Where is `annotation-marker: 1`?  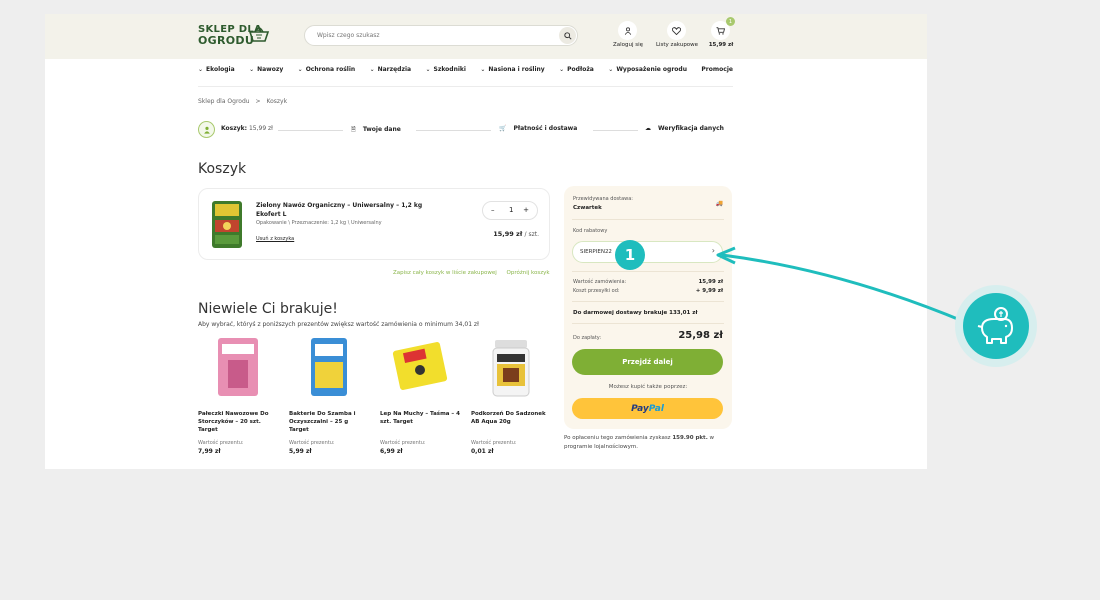
annotation-marker: 1 is located at coordinates (630, 255).